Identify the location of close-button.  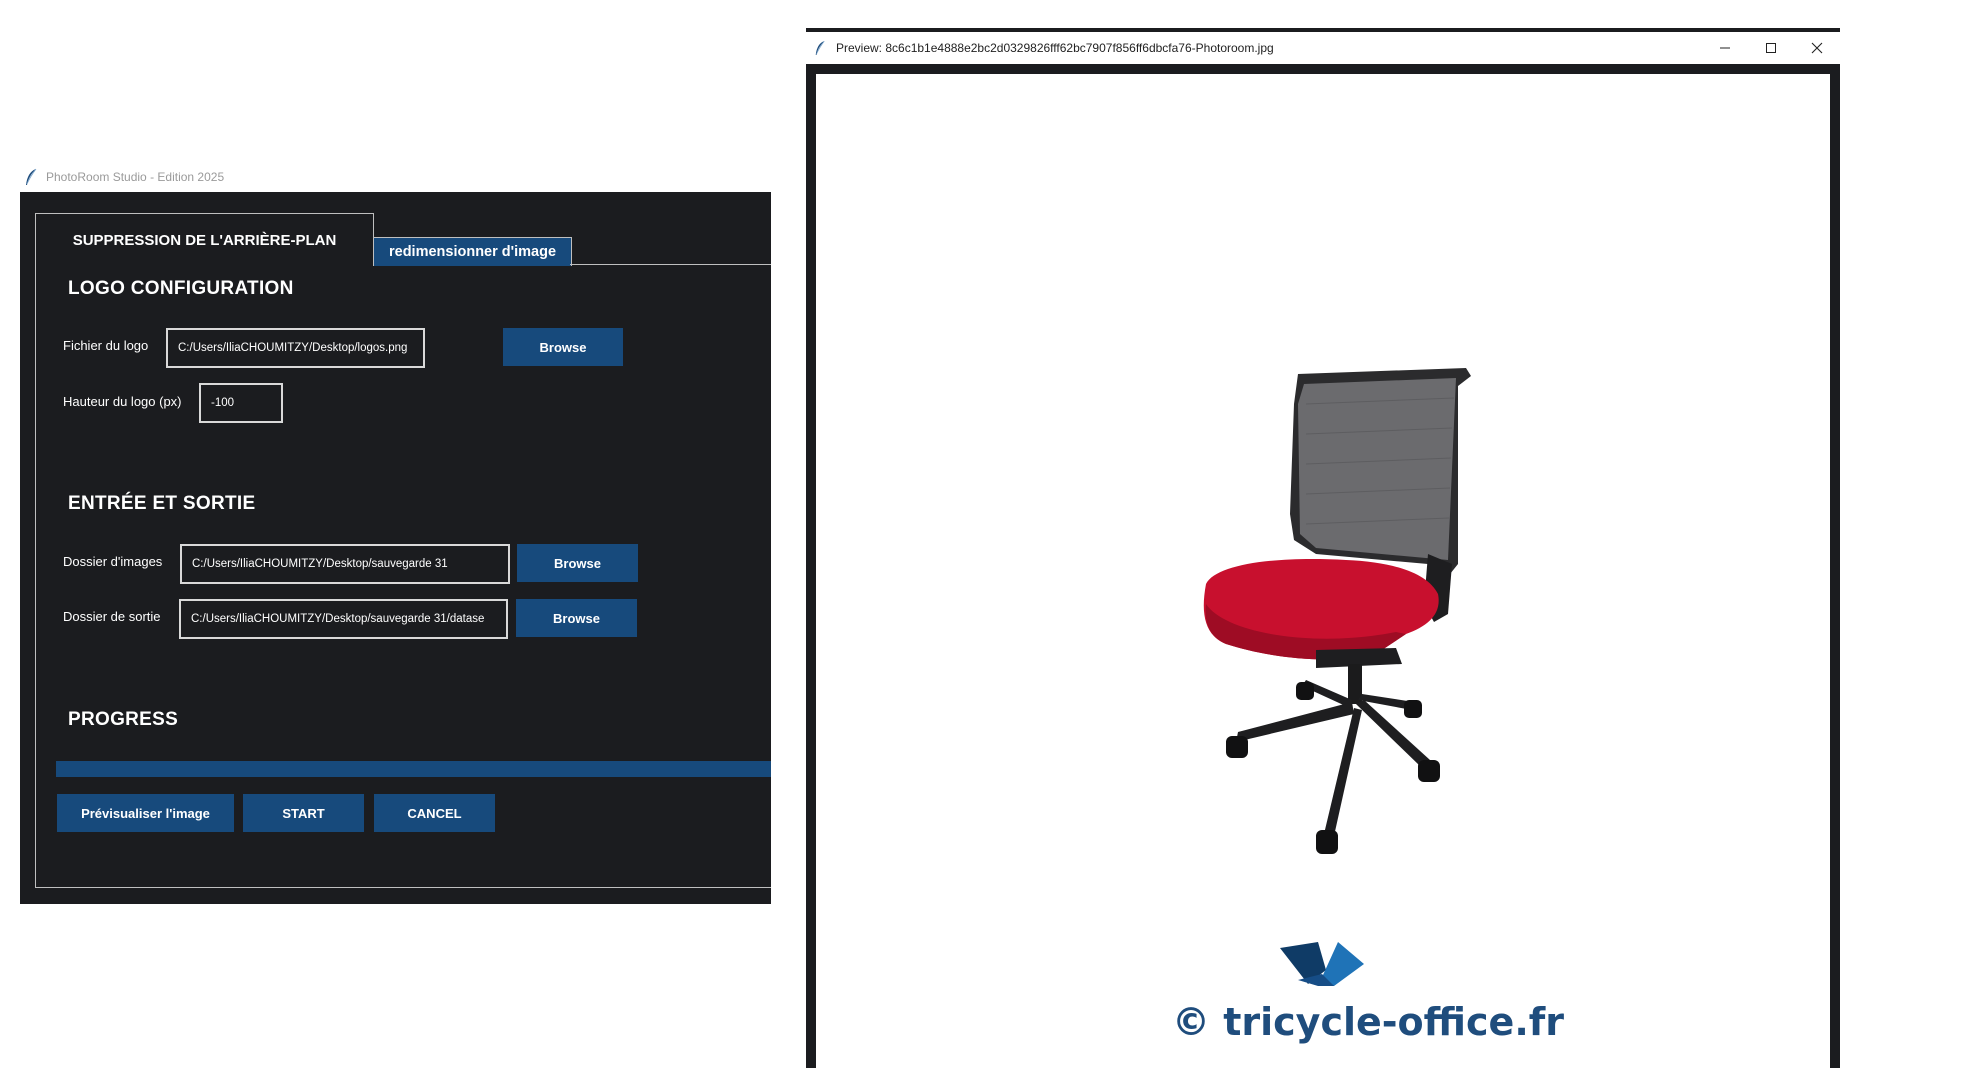
(1817, 48).